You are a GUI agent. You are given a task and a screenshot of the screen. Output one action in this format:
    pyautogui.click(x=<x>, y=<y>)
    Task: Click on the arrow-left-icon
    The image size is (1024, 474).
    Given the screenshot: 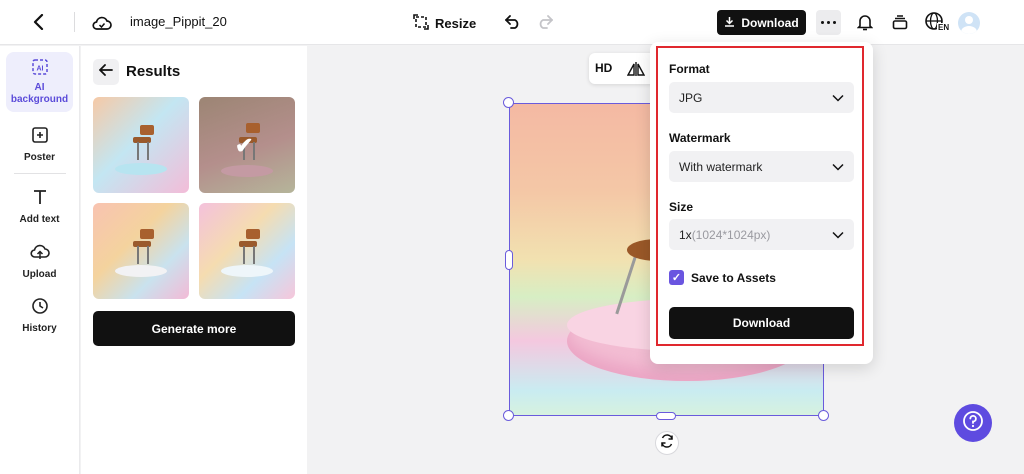 What is the action you would take?
    pyautogui.click(x=105, y=72)
    